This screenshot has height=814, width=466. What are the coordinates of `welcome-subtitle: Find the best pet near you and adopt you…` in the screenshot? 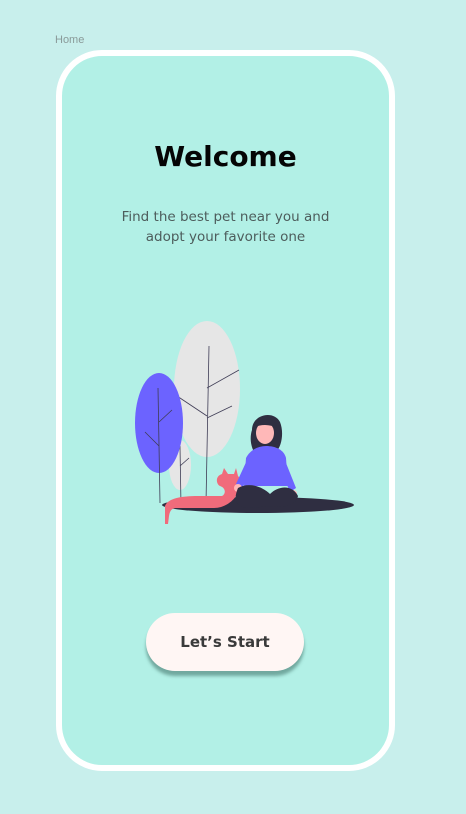 It's located at (225, 227).